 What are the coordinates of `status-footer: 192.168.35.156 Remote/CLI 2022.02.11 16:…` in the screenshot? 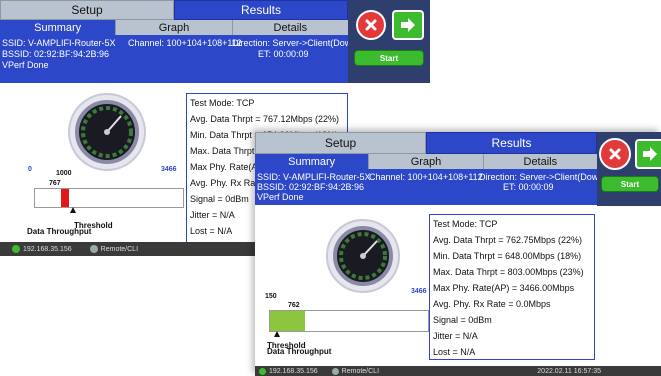 It's located at (458, 371).